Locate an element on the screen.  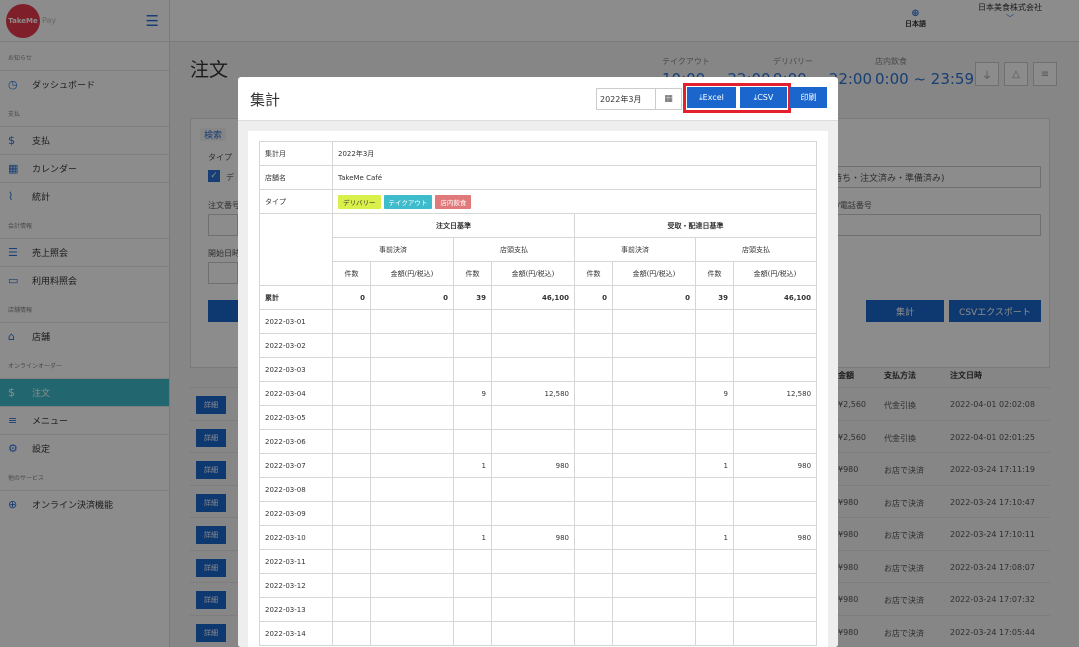
day-row: 2022-03-13 is located at coordinates (538, 609).